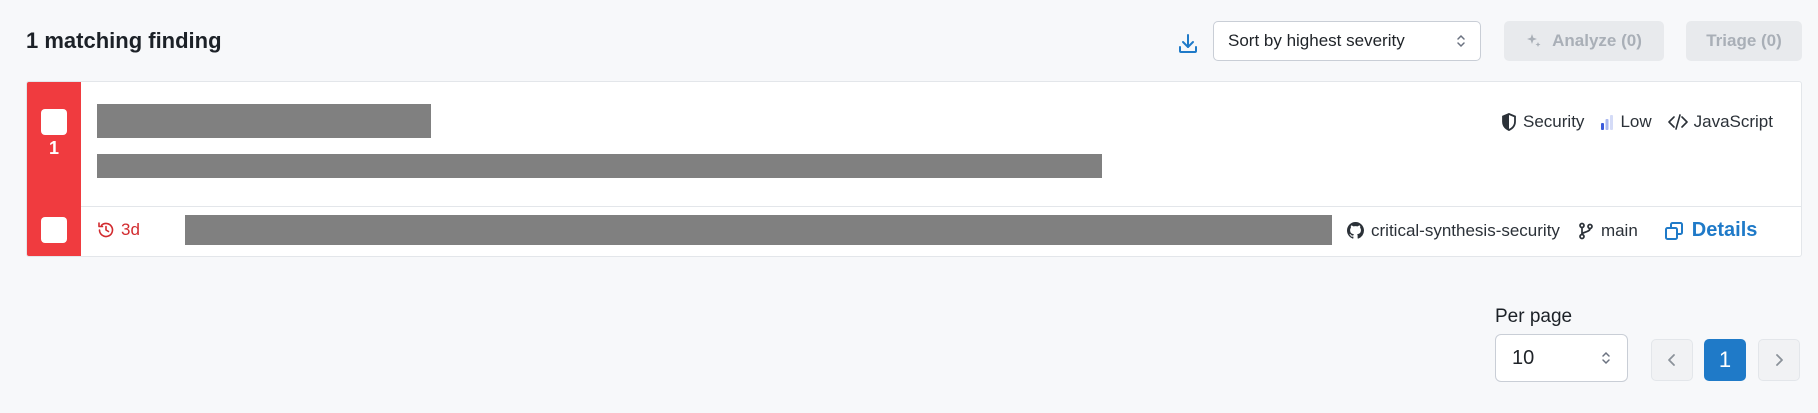  I want to click on sparkle-icon, so click(1534, 40).